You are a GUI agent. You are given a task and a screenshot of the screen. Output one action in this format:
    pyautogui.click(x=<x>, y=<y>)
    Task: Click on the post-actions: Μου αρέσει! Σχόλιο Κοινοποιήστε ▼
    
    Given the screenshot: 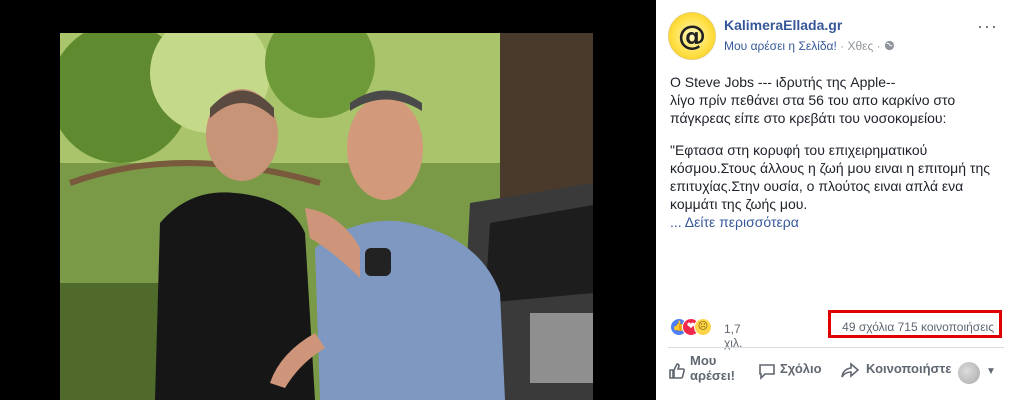 What is the action you would take?
    pyautogui.click(x=836, y=374)
    